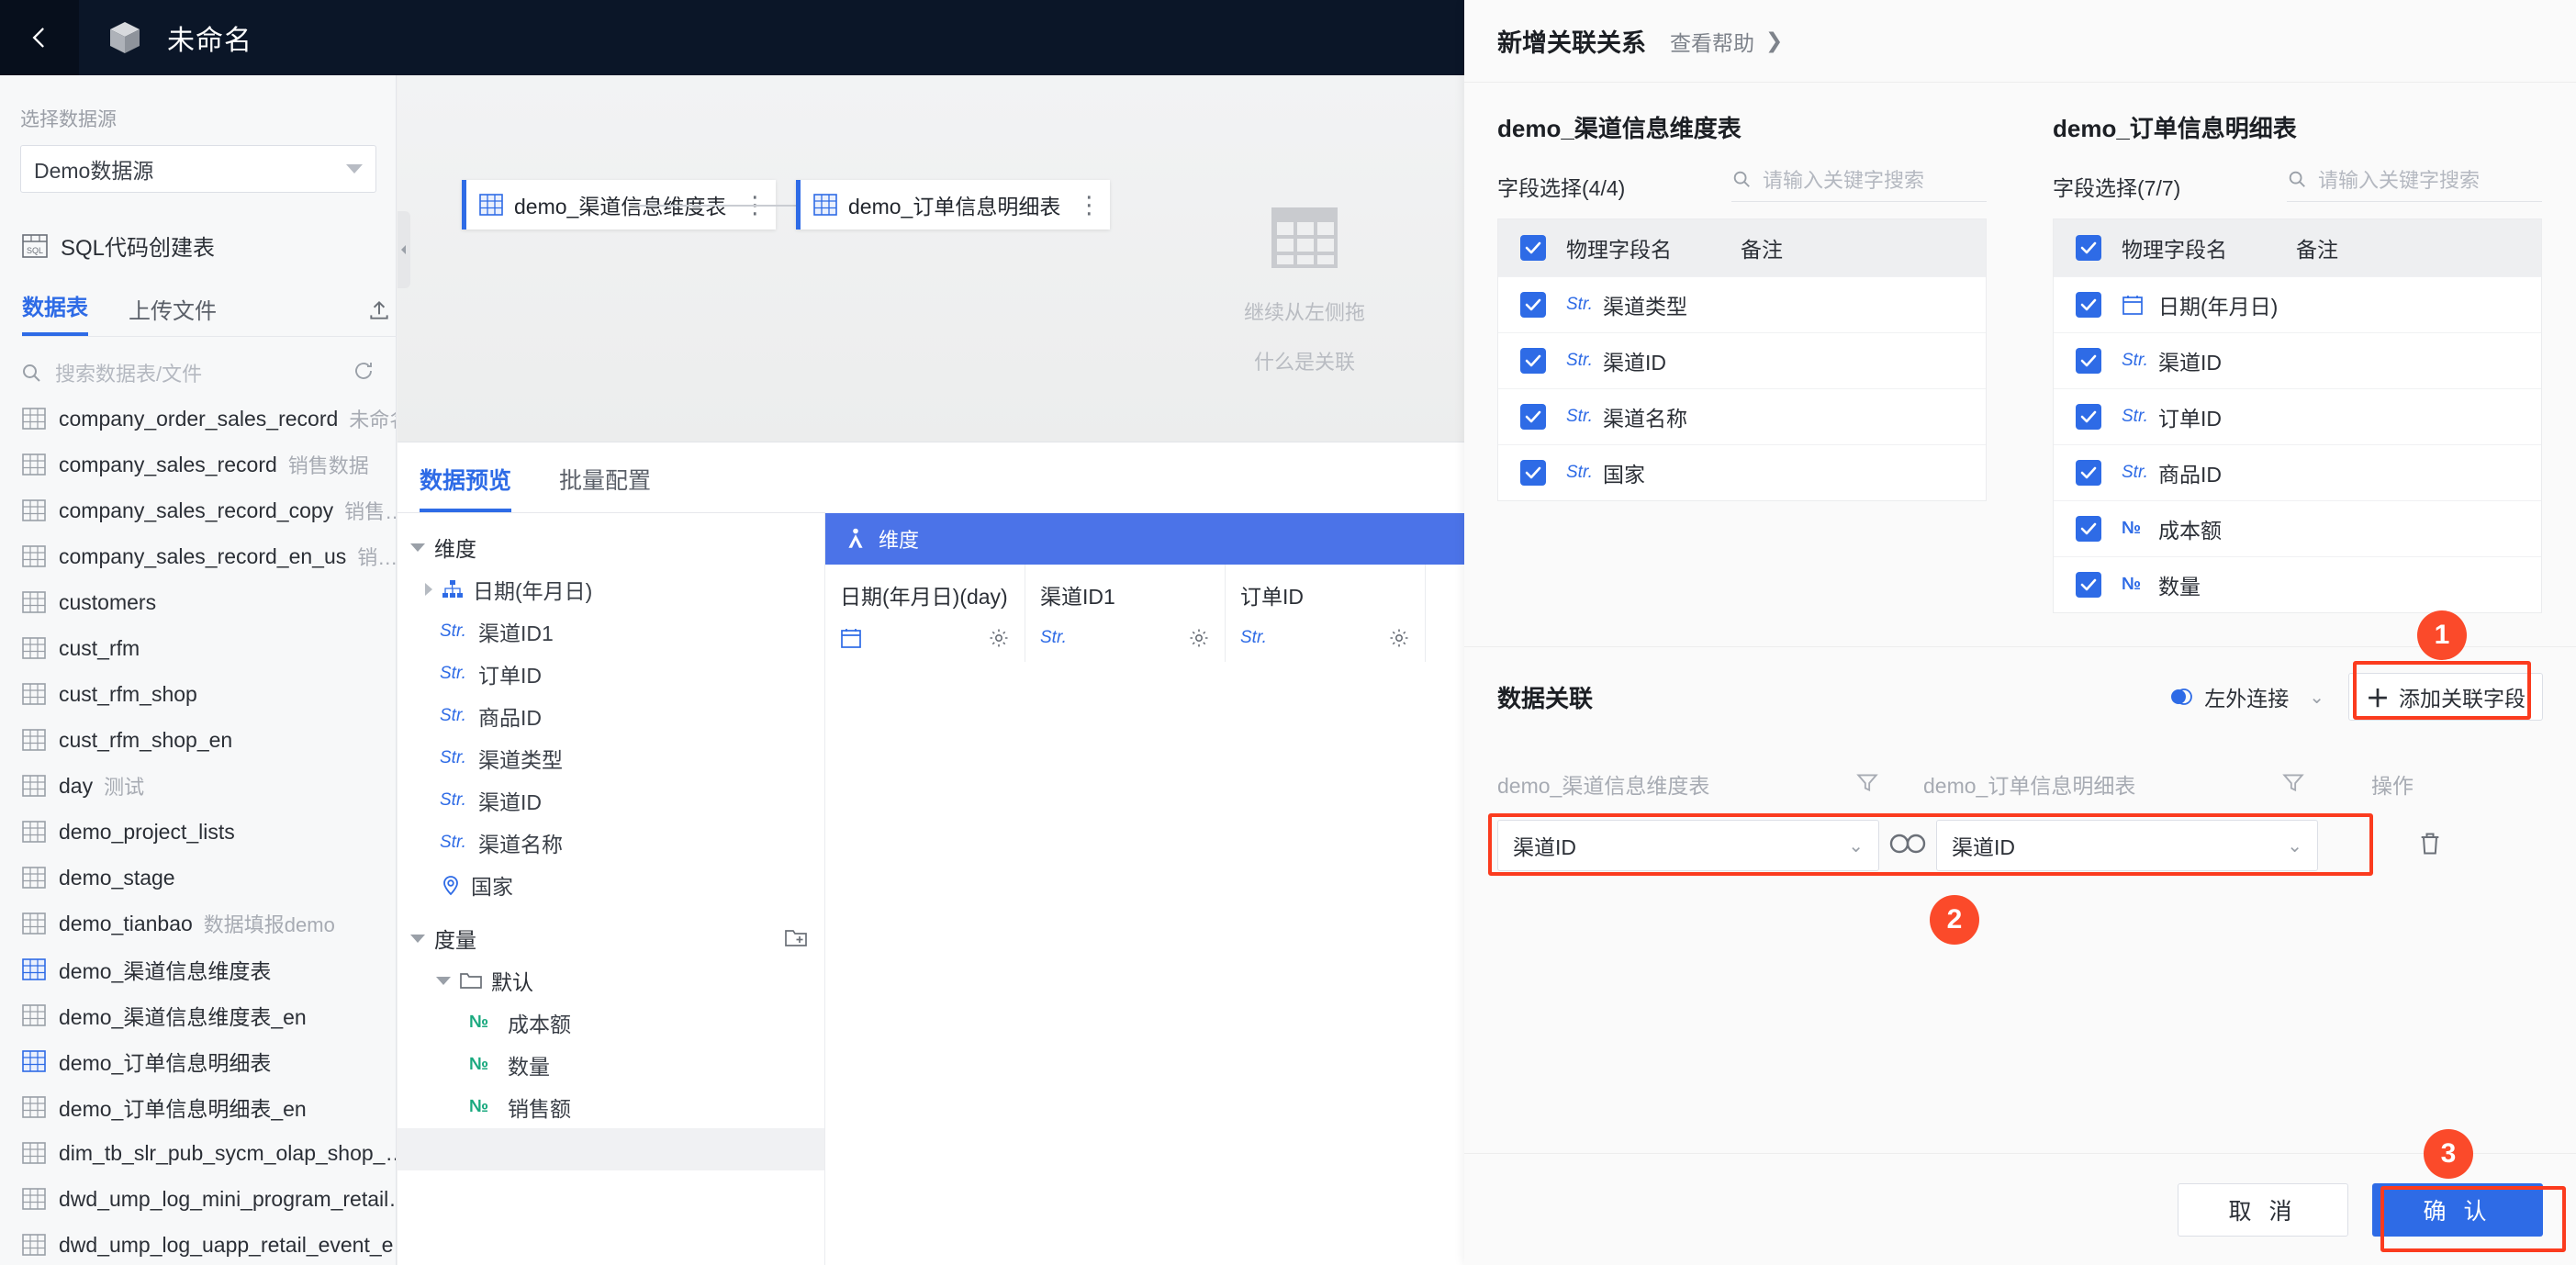 This screenshot has width=2576, height=1265. What do you see at coordinates (611, 716) in the screenshot?
I see `tree-item: Str. 商品ID` at bounding box center [611, 716].